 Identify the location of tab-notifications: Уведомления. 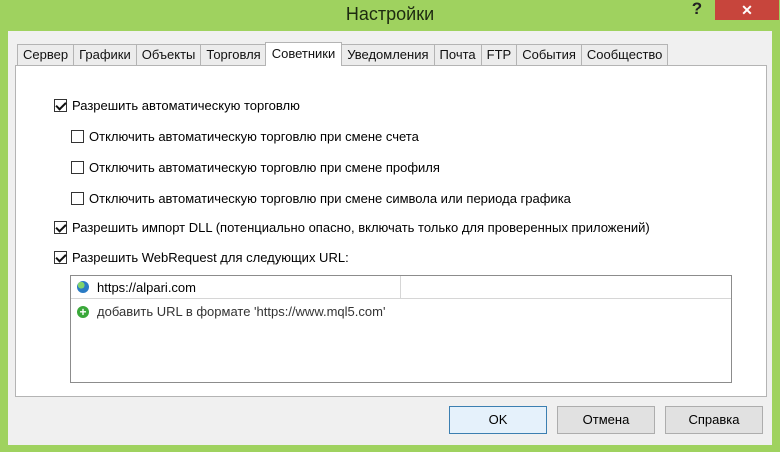
(387, 54).